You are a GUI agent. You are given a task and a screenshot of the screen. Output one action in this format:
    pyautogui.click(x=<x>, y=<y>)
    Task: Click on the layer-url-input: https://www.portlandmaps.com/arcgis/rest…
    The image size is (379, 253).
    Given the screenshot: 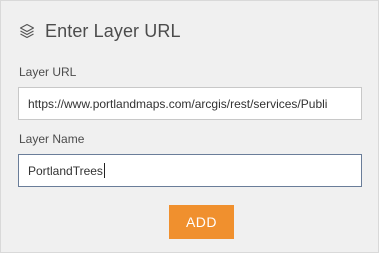 What is the action you would take?
    pyautogui.click(x=190, y=103)
    